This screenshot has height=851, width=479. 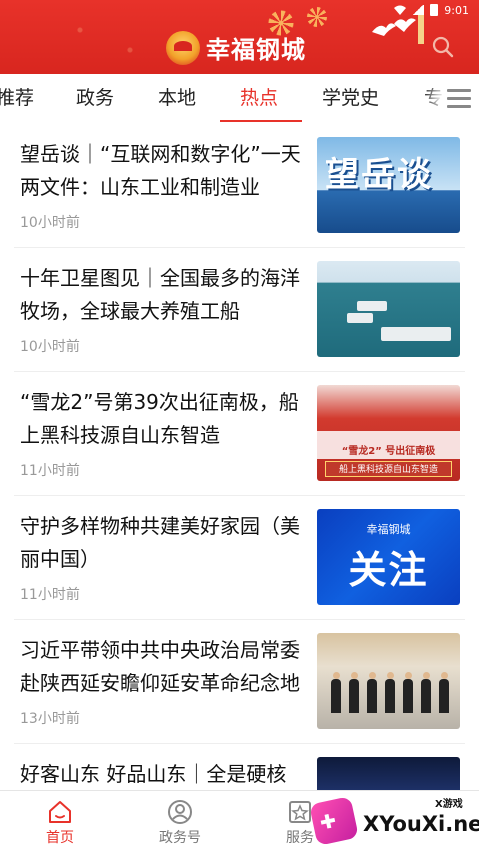 What do you see at coordinates (433, 99) in the screenshot?
I see `tab-special: 专` at bounding box center [433, 99].